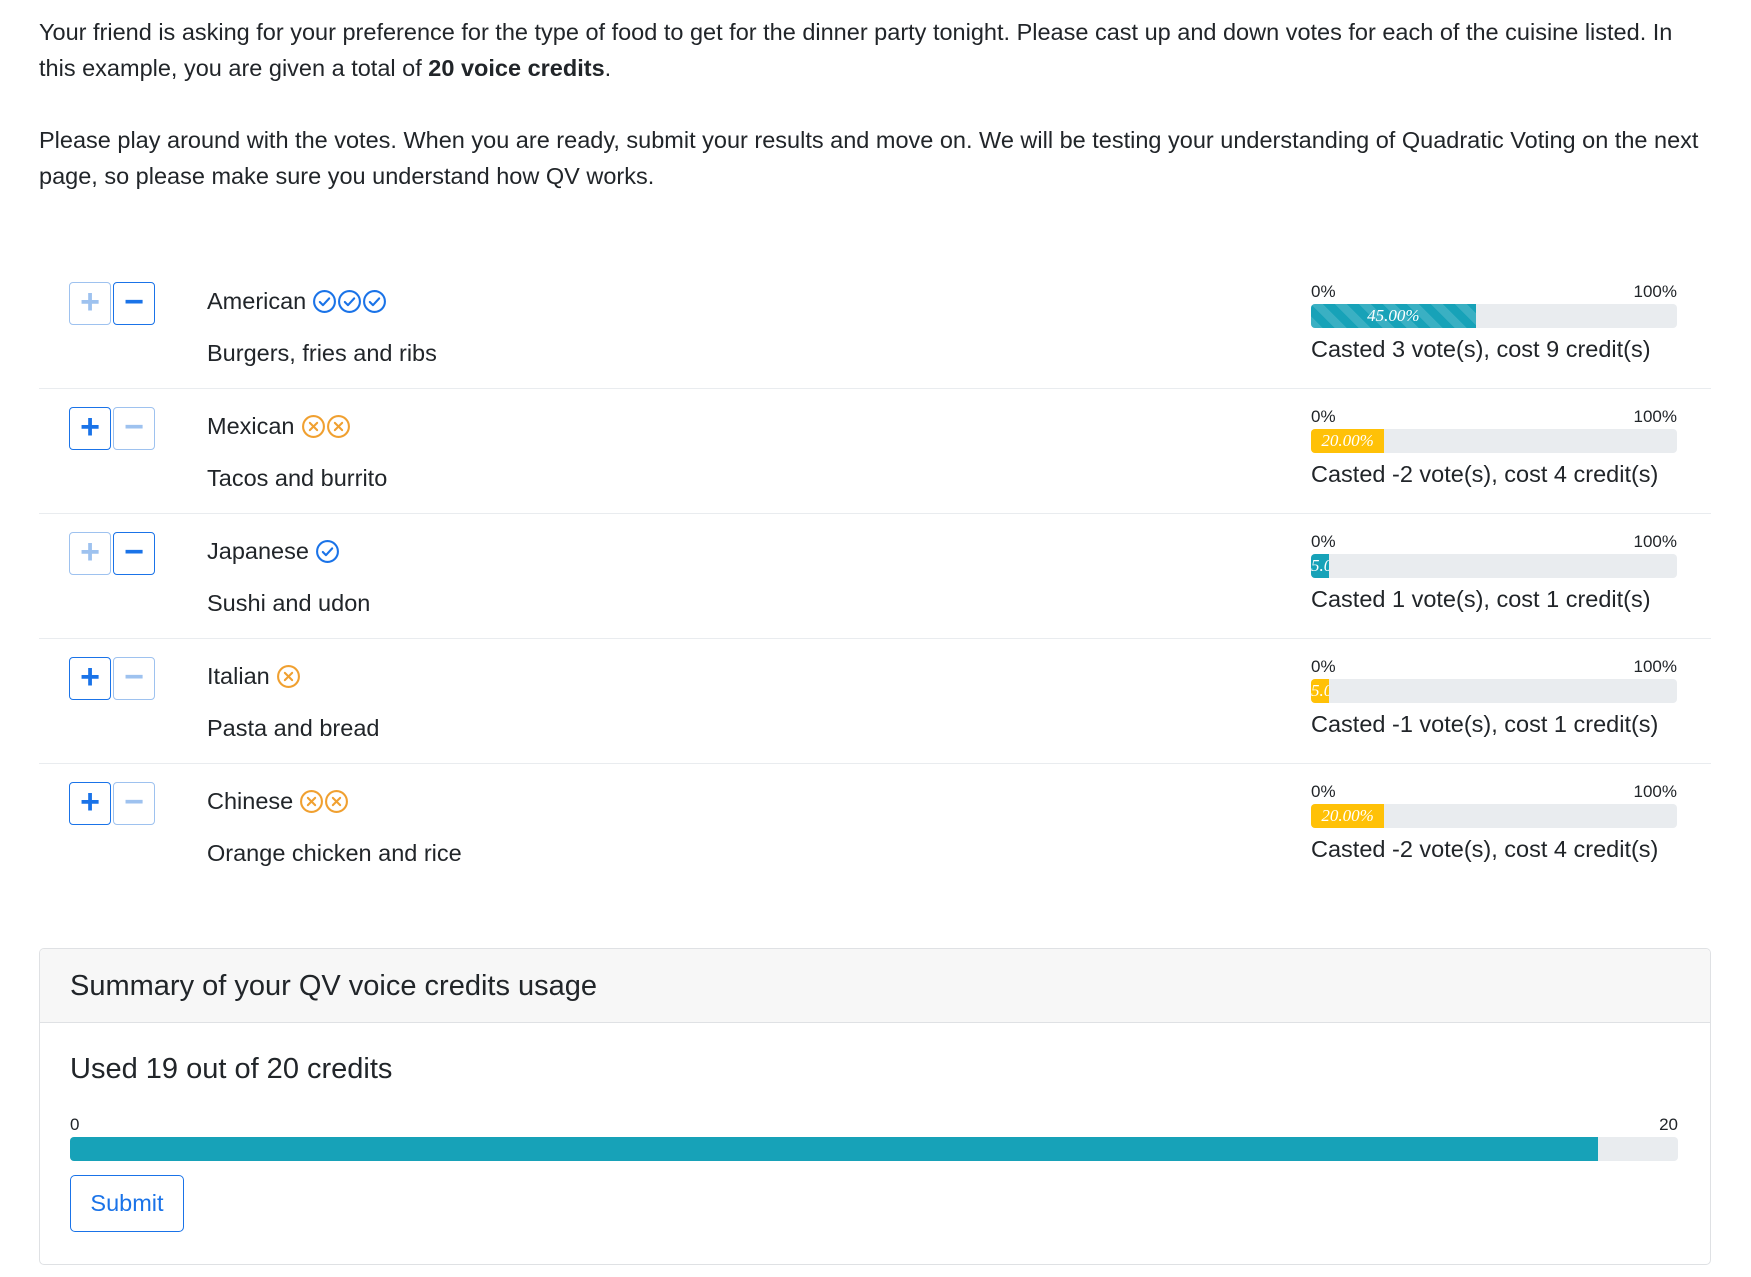 The width and height of the screenshot is (1751, 1277). Describe the element at coordinates (516, 68) in the screenshot. I see `credits-emphasis: 20 voice credits` at that location.